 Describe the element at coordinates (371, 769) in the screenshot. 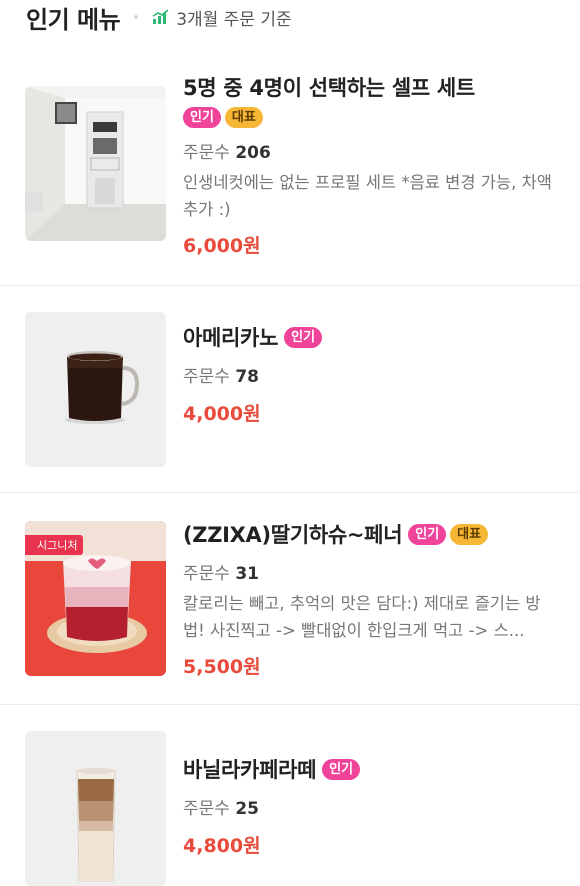

I see `name-row: 바닐라카페라떼 인기` at that location.